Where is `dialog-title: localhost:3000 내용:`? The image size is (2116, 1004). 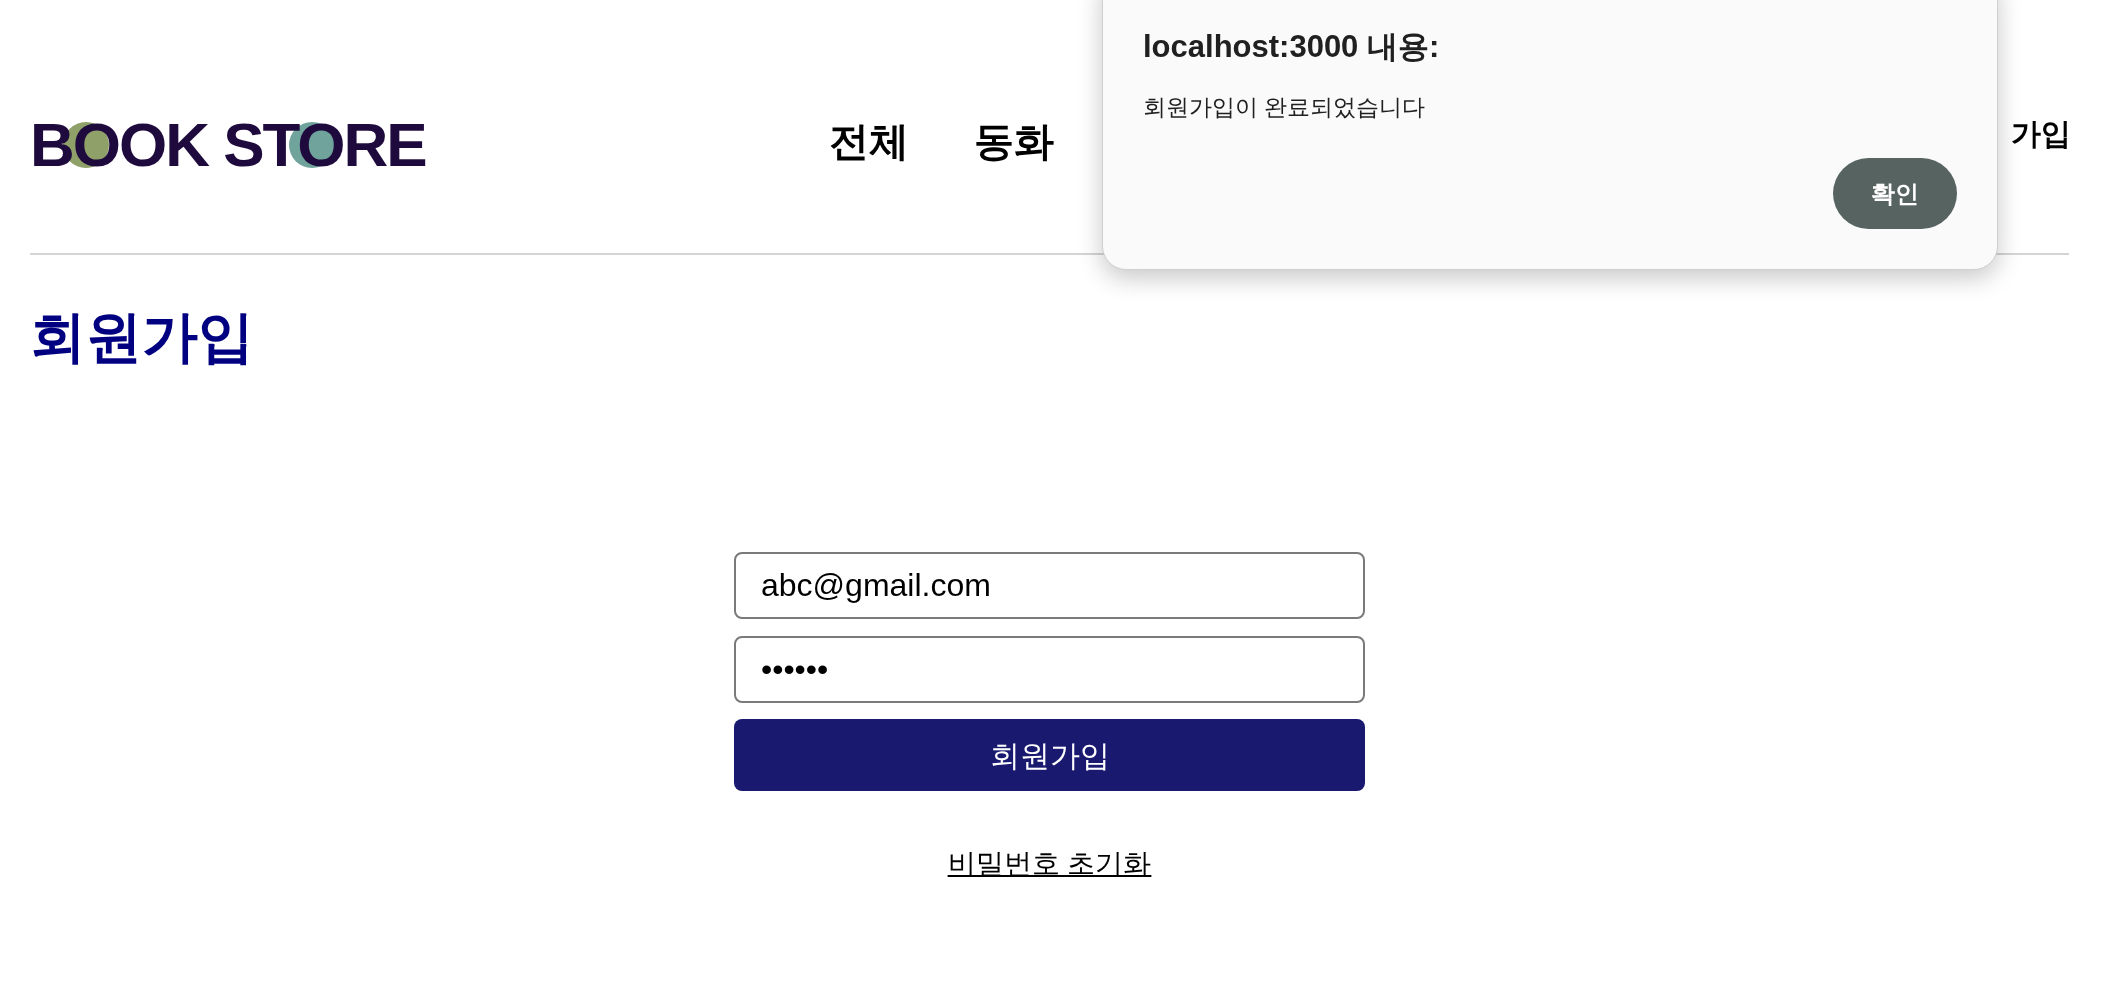 dialog-title: localhost:3000 내용: is located at coordinates (1291, 47).